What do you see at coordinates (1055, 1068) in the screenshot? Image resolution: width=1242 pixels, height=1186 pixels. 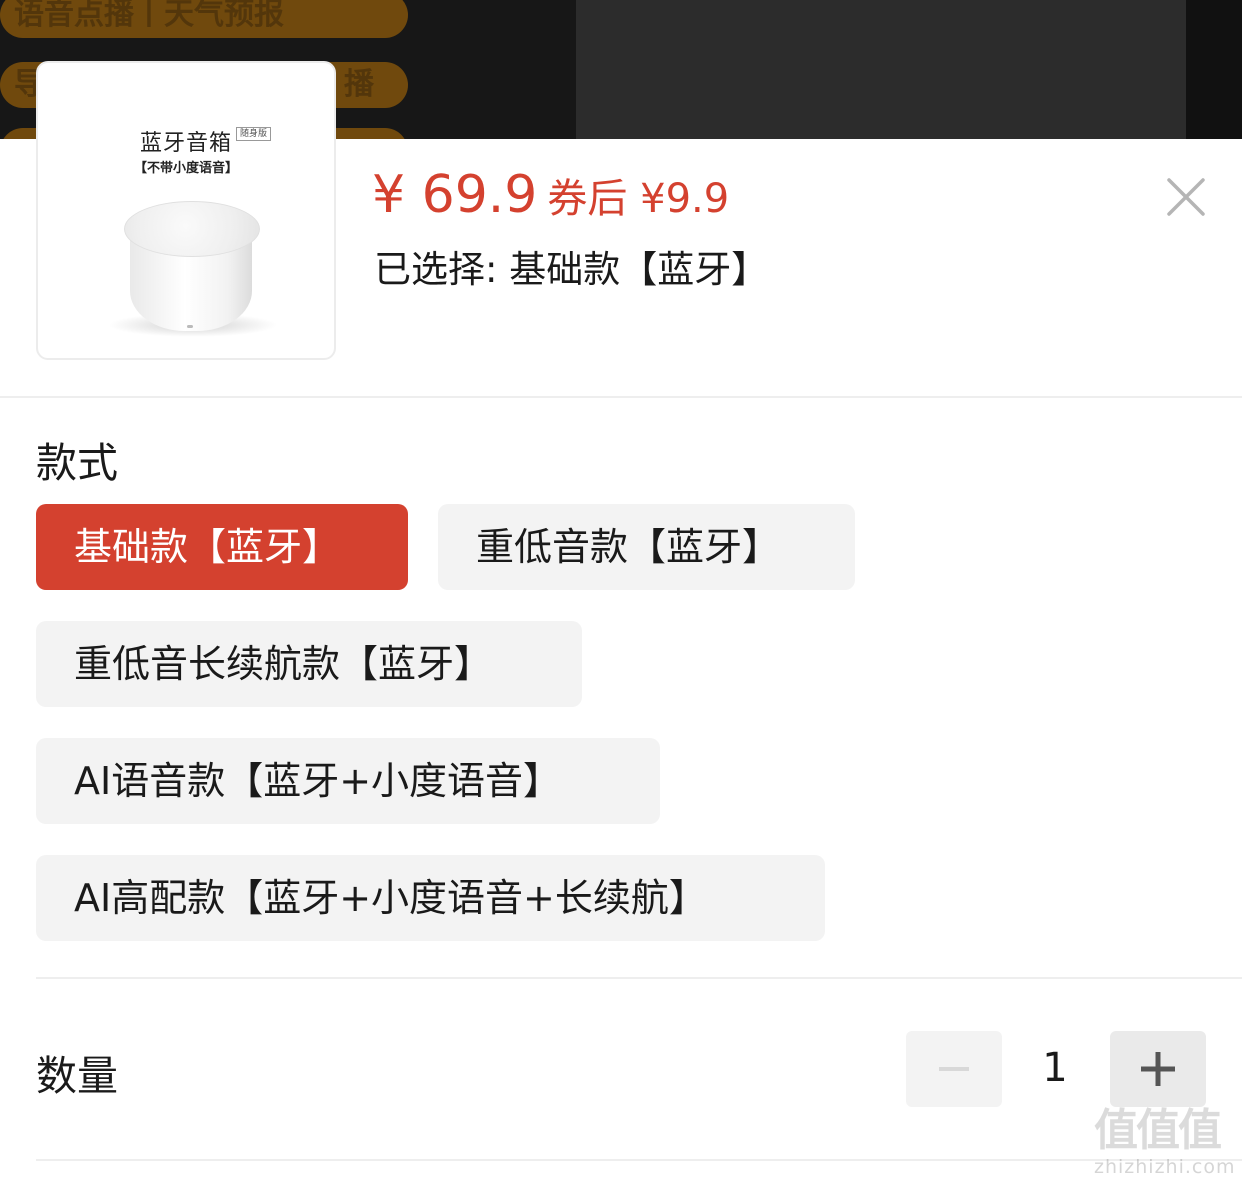 I see `quantity-value: 1` at bounding box center [1055, 1068].